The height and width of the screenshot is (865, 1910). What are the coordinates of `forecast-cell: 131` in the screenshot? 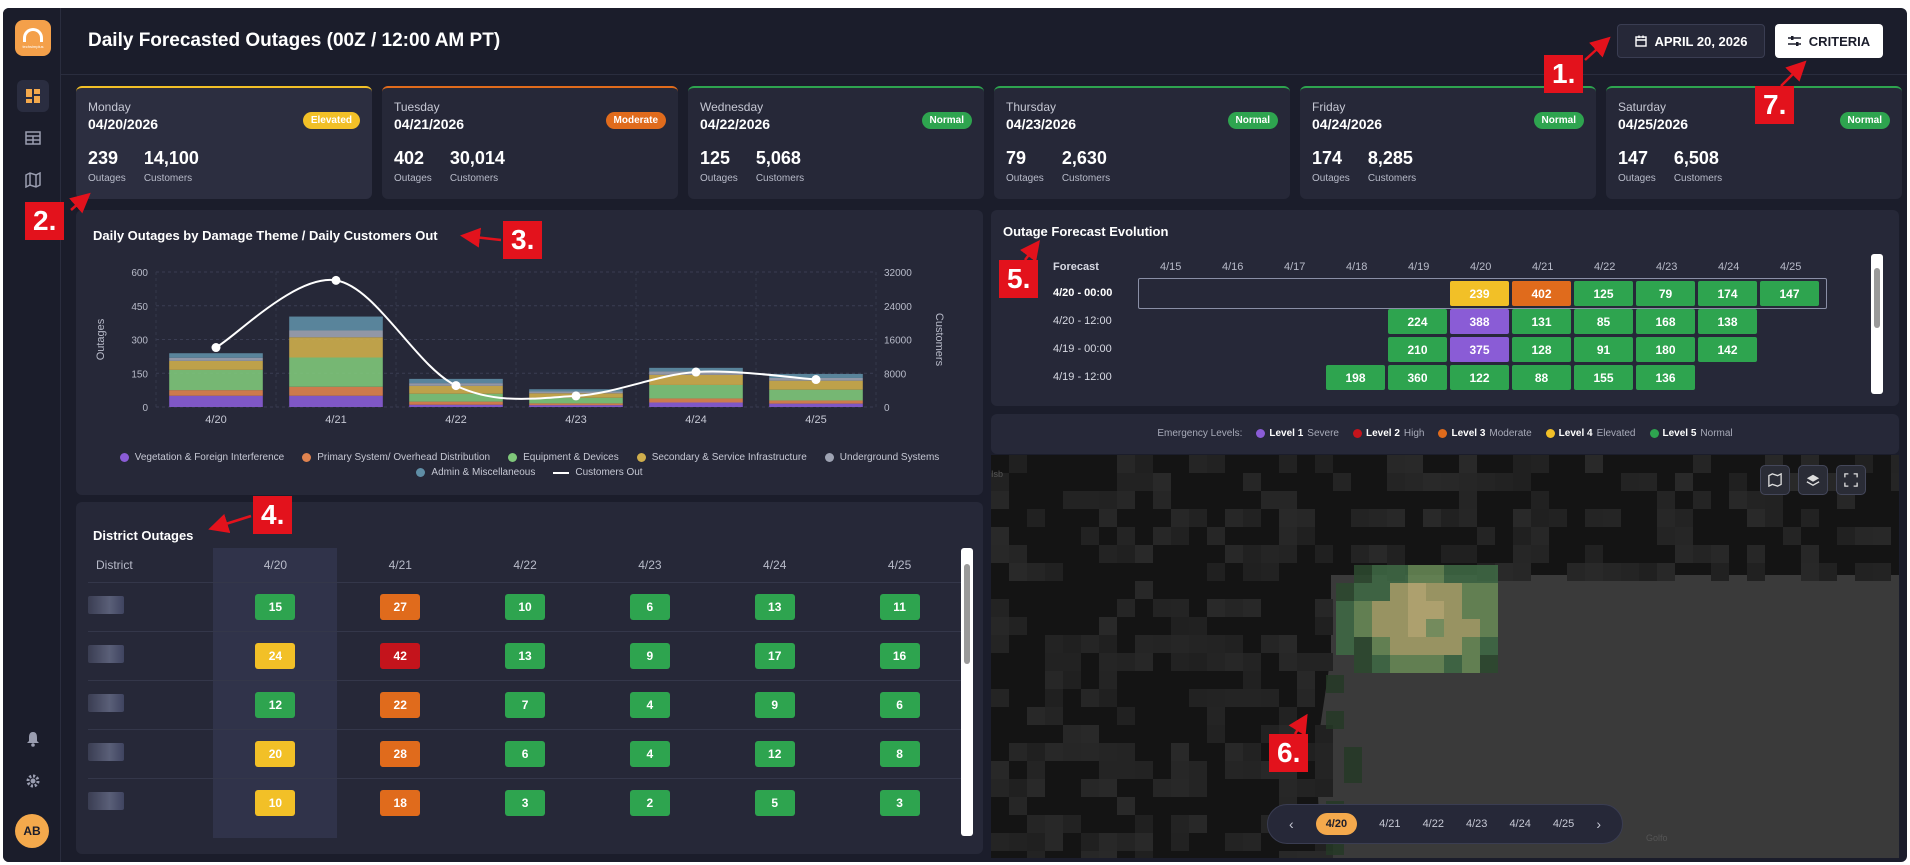 It's located at (1541, 321).